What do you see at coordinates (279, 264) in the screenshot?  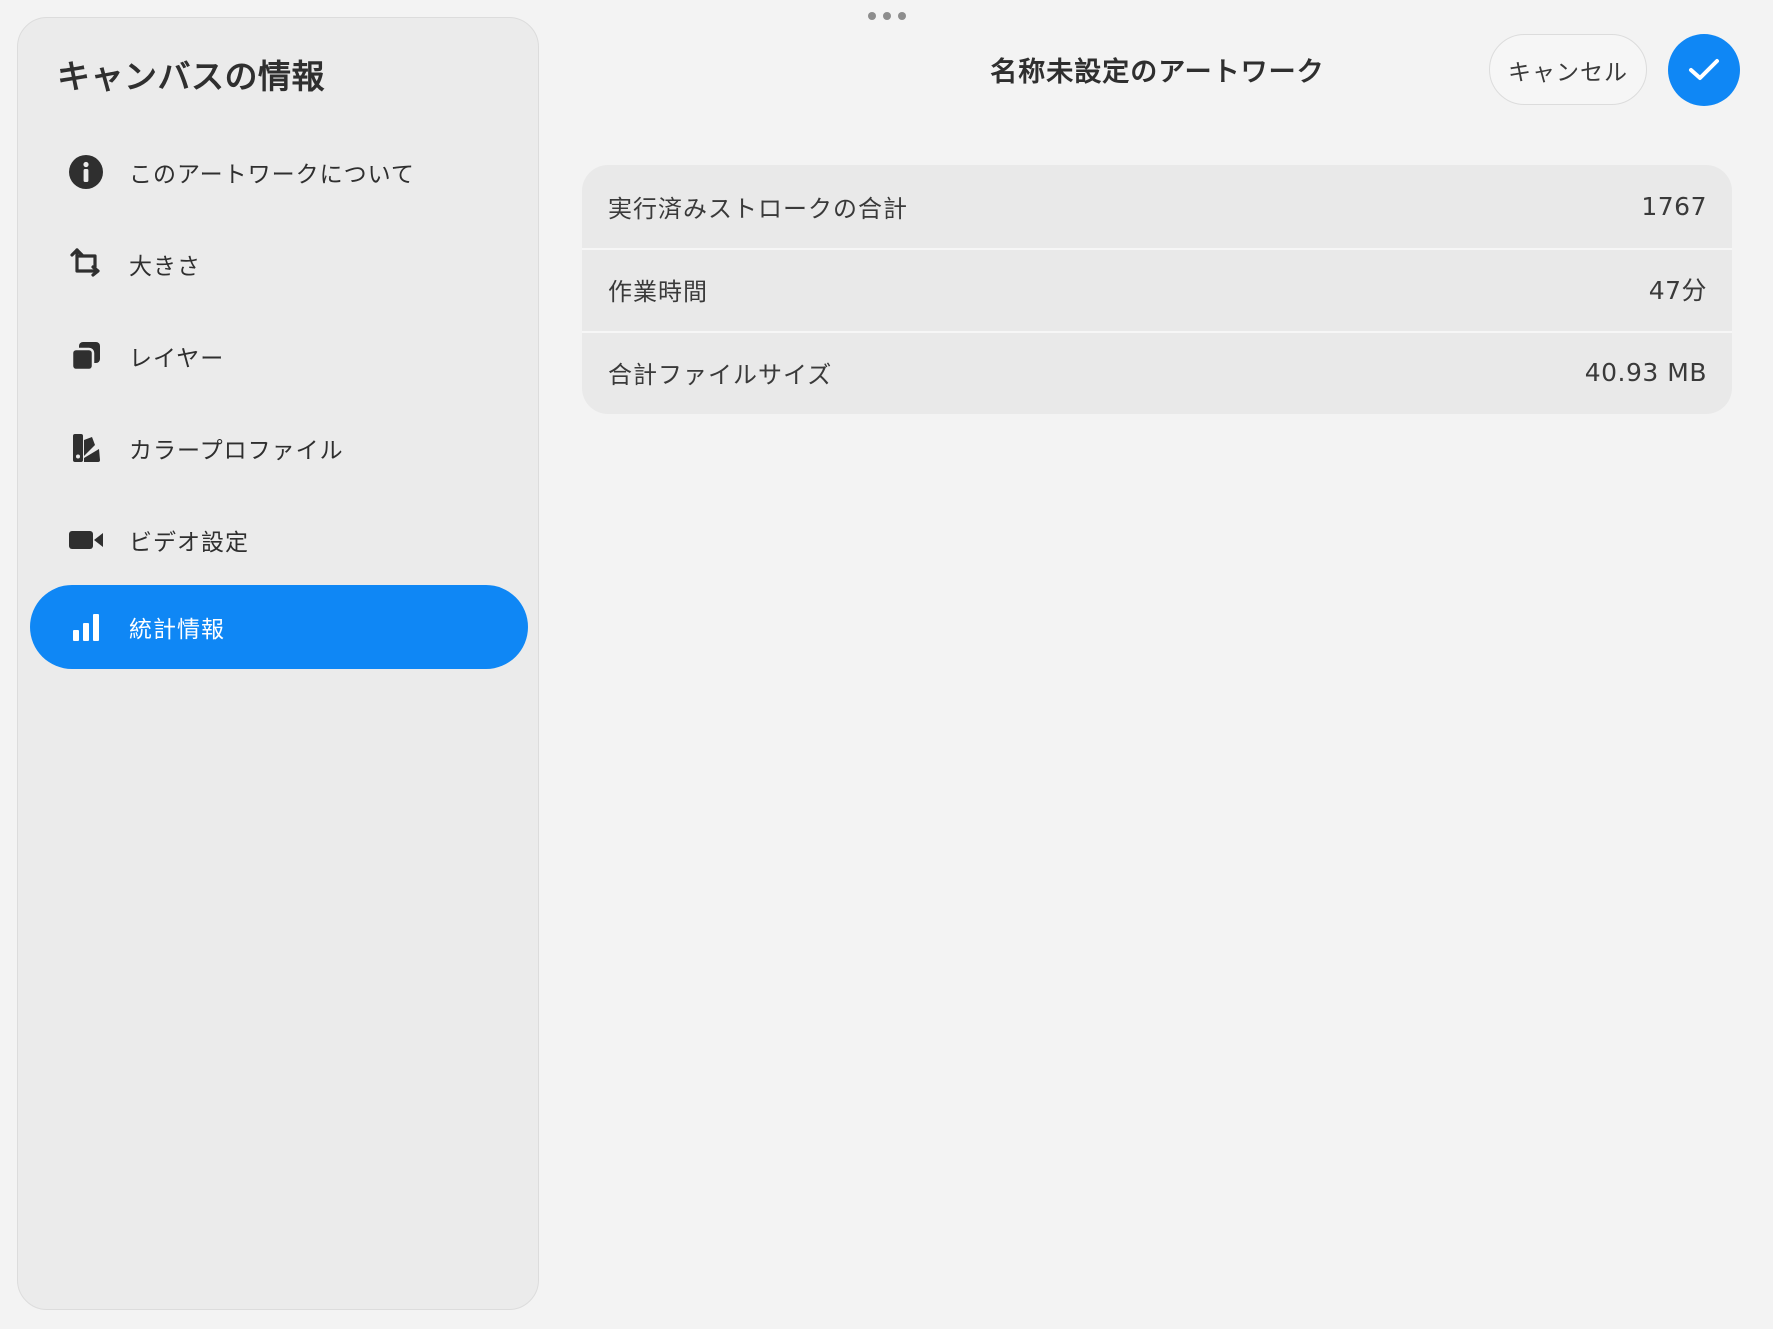 I see `sidebar-item-size: 大きさ` at bounding box center [279, 264].